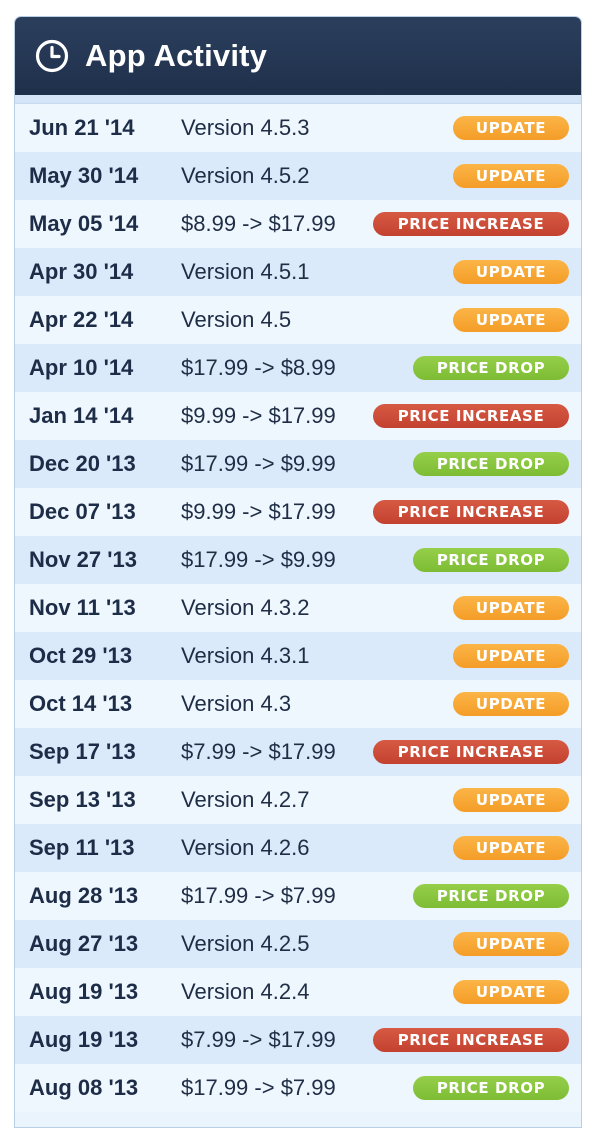 This screenshot has width=604, height=1128. Describe the element at coordinates (298, 56) in the screenshot. I see `panel-header: App Activity` at that location.